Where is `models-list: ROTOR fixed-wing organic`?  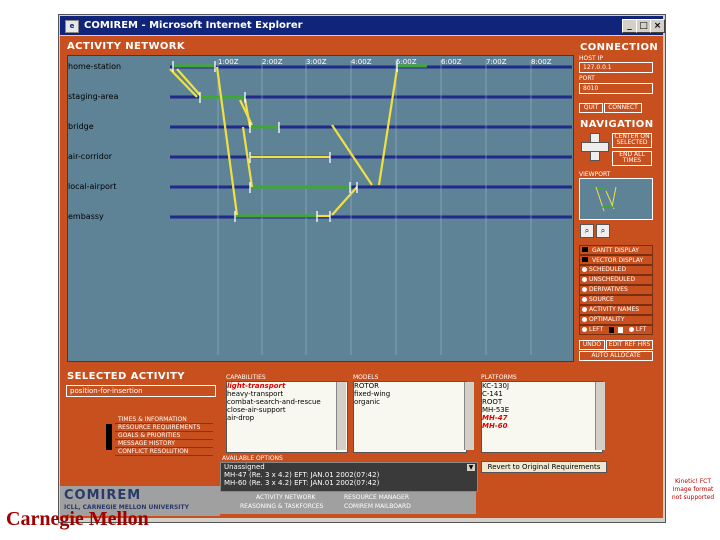 models-list: ROTOR fixed-wing organic is located at coordinates (410, 417).